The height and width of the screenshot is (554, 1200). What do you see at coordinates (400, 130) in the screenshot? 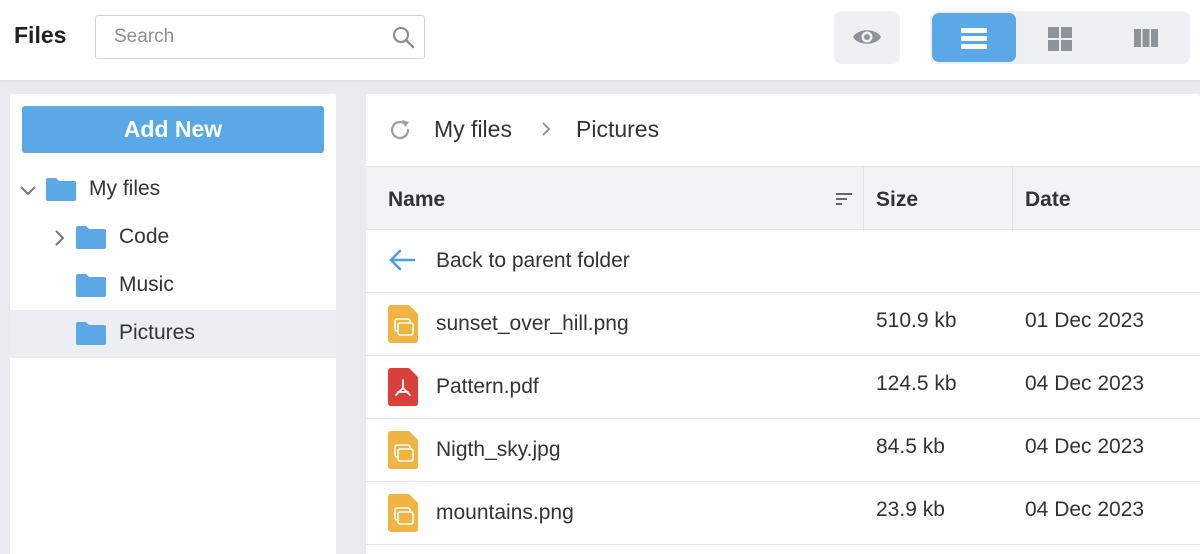
I see `refresh-icon` at bounding box center [400, 130].